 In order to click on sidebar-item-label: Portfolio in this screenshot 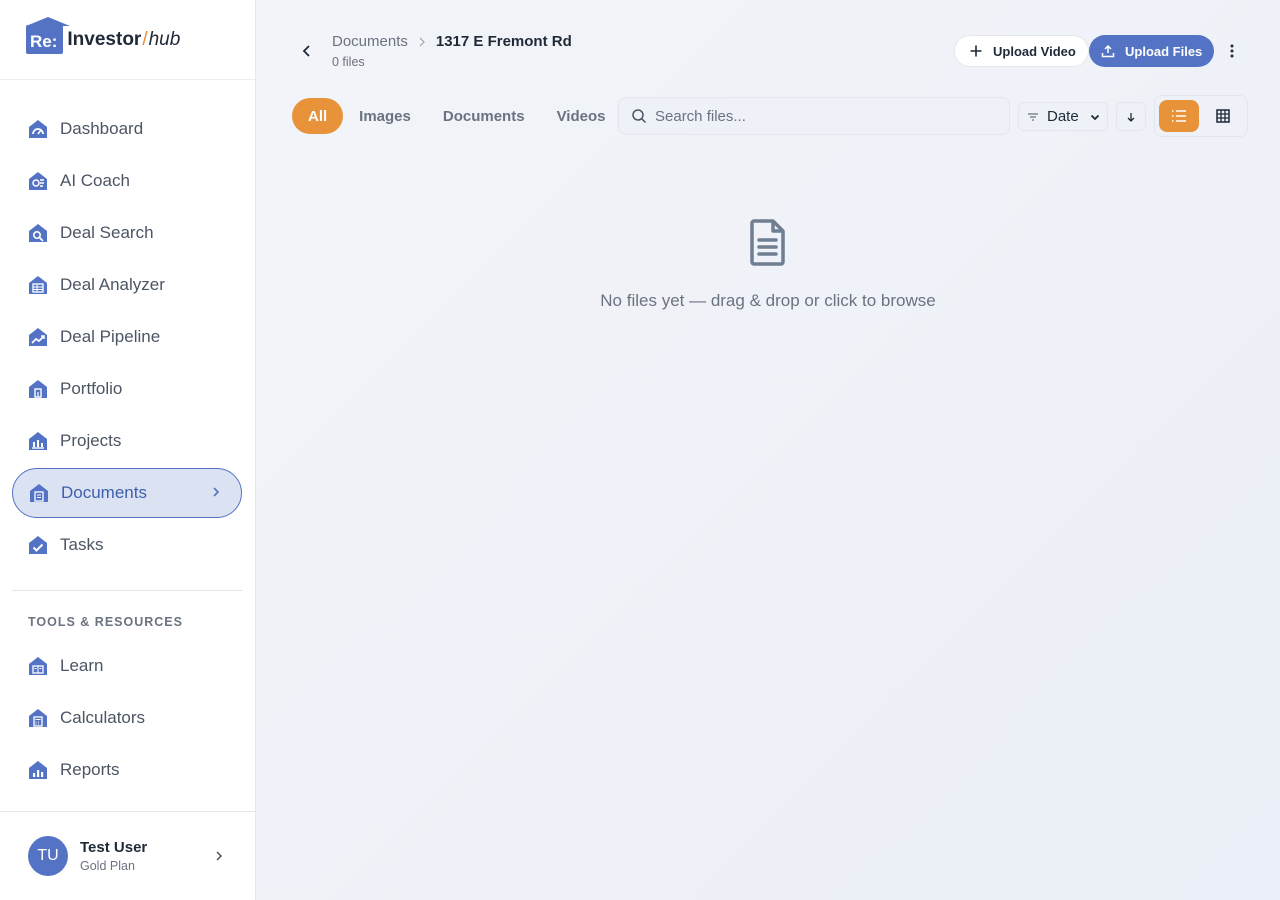, I will do `click(91, 388)`.